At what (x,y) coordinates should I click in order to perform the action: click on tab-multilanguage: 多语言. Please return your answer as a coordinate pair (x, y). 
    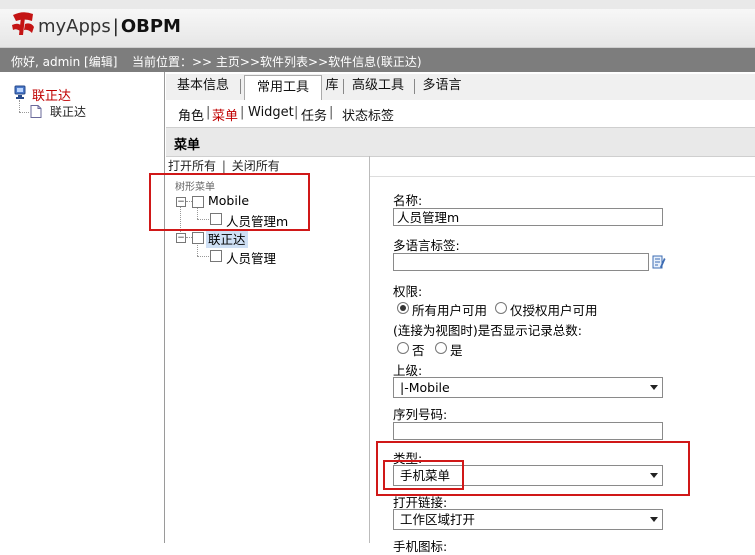
    Looking at the image, I should click on (442, 86).